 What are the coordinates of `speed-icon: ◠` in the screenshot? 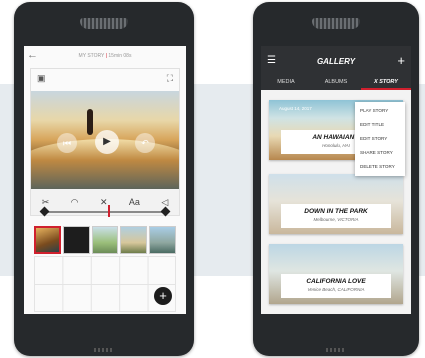 It's located at (75, 202).